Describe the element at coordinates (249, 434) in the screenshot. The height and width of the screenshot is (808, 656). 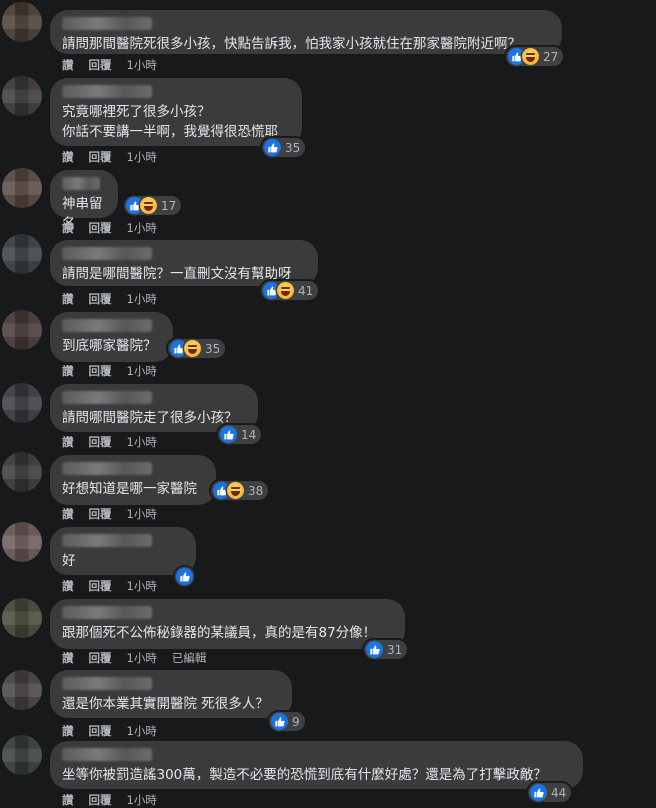
I see `reaction-count: 14` at that location.